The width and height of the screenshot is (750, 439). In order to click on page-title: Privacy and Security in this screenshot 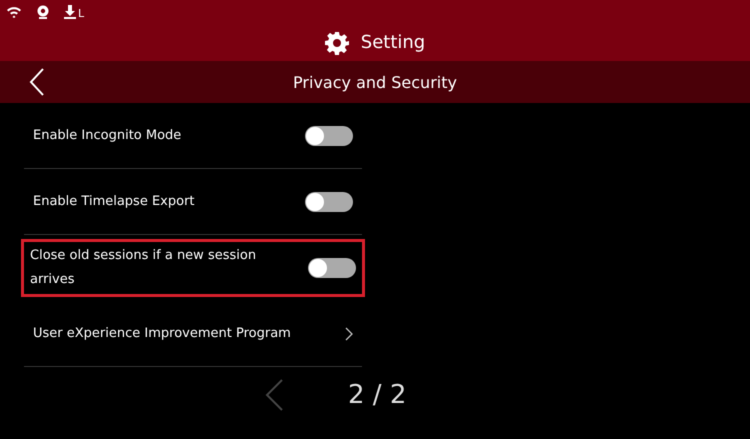, I will do `click(375, 82)`.